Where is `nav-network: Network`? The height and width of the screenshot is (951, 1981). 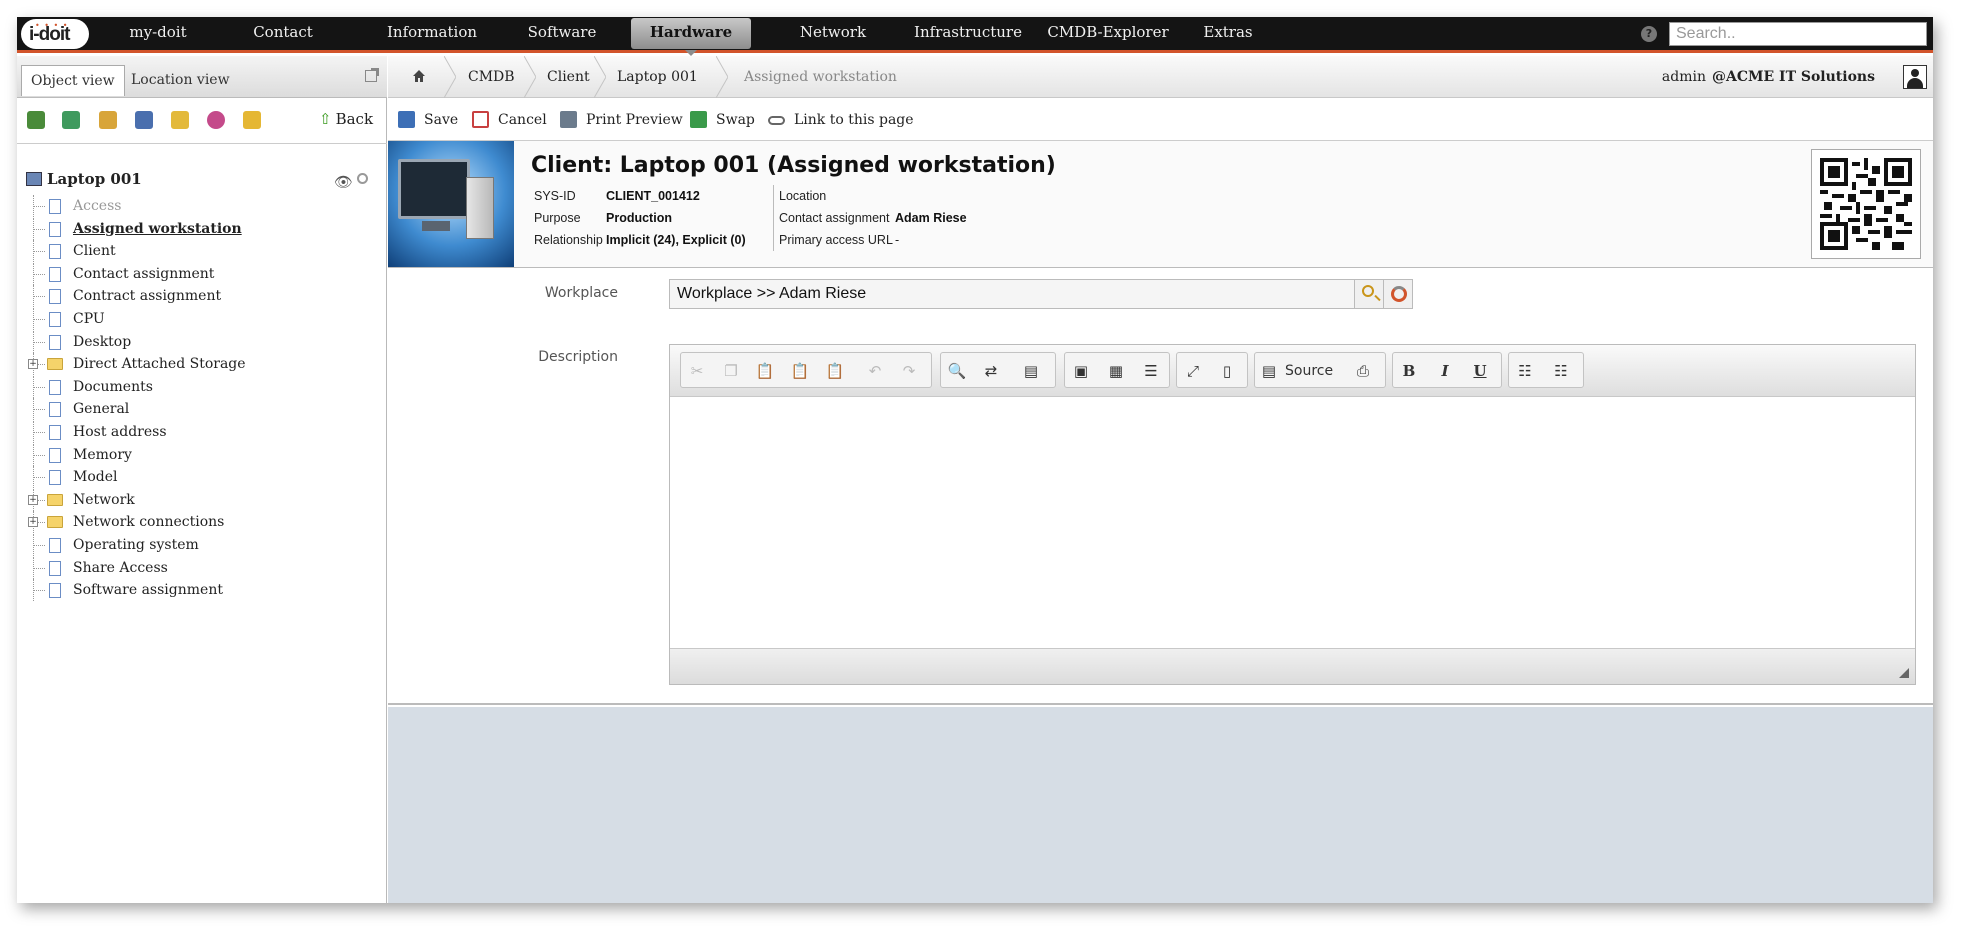 nav-network: Network is located at coordinates (833, 33).